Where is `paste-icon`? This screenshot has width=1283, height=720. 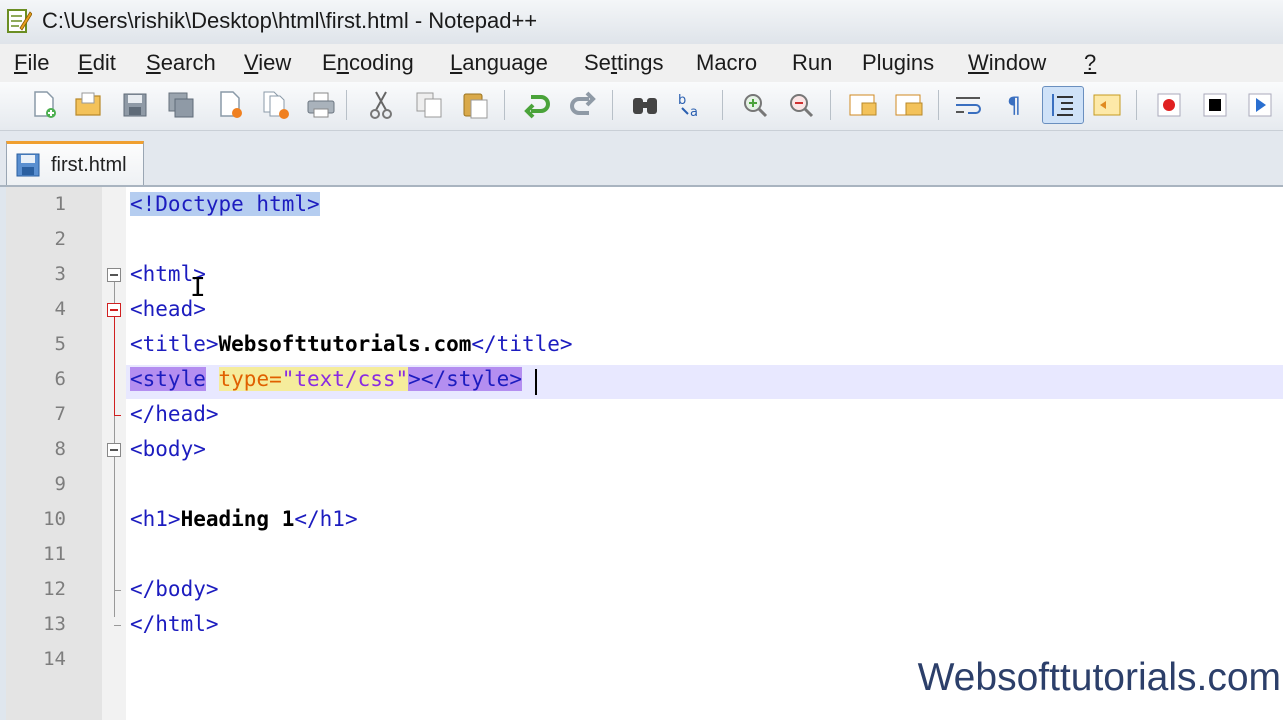 paste-icon is located at coordinates (475, 105).